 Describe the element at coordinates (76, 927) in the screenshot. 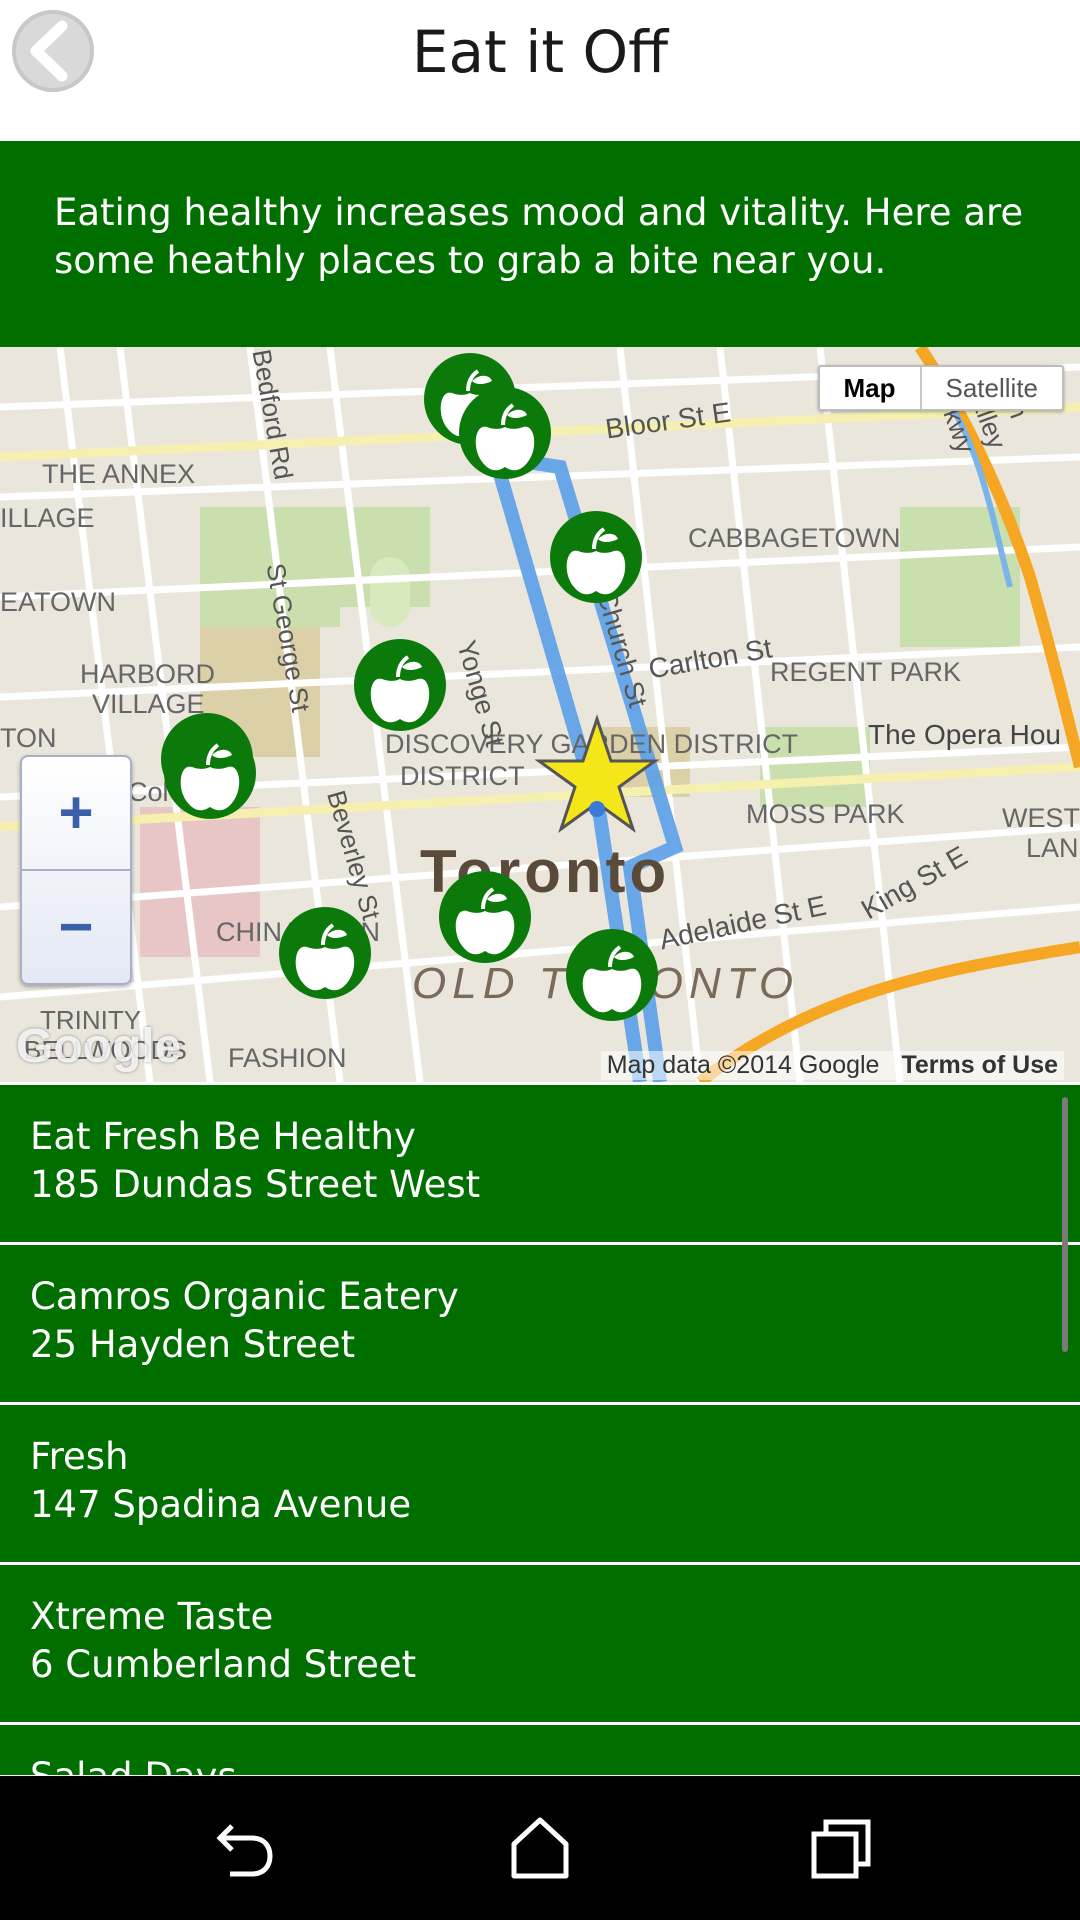

I see `zoom-out-button: −` at that location.